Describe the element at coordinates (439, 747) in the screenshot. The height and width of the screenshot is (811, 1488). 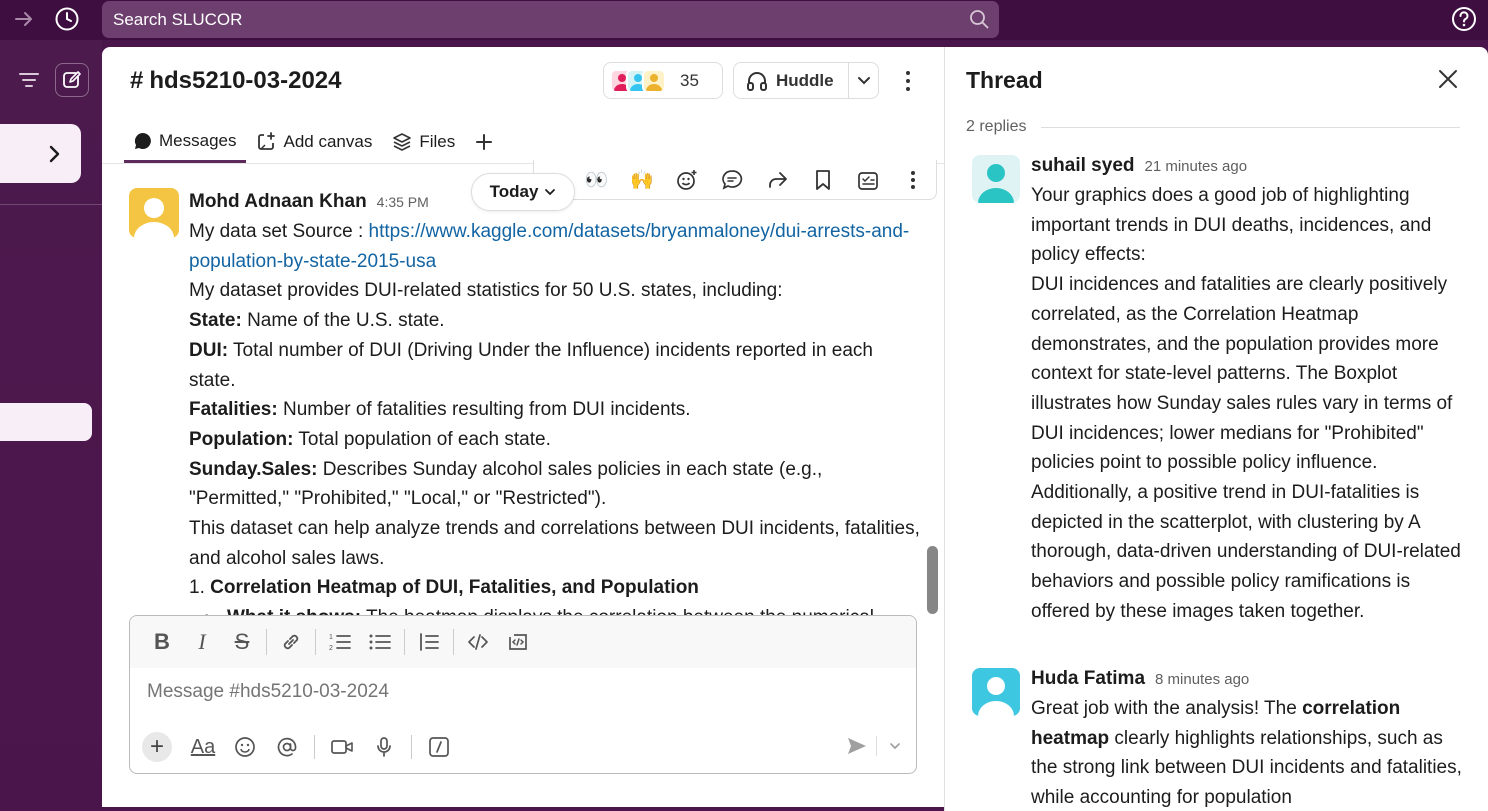
I see `slash-command-icon` at that location.